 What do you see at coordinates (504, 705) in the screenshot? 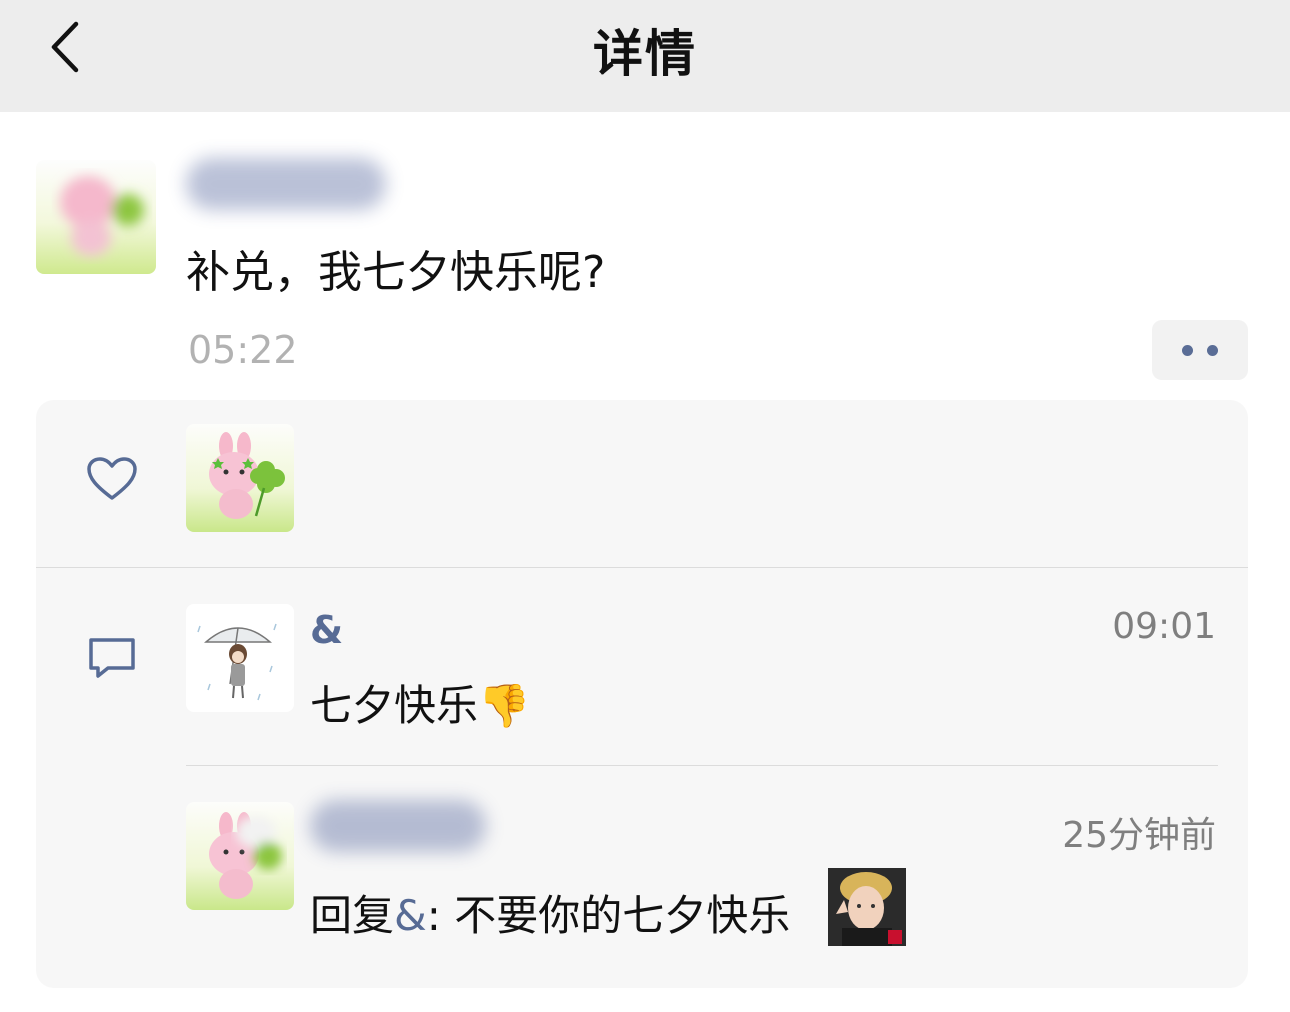
I see `thumbs-down-emoji-icon: 👎` at bounding box center [504, 705].